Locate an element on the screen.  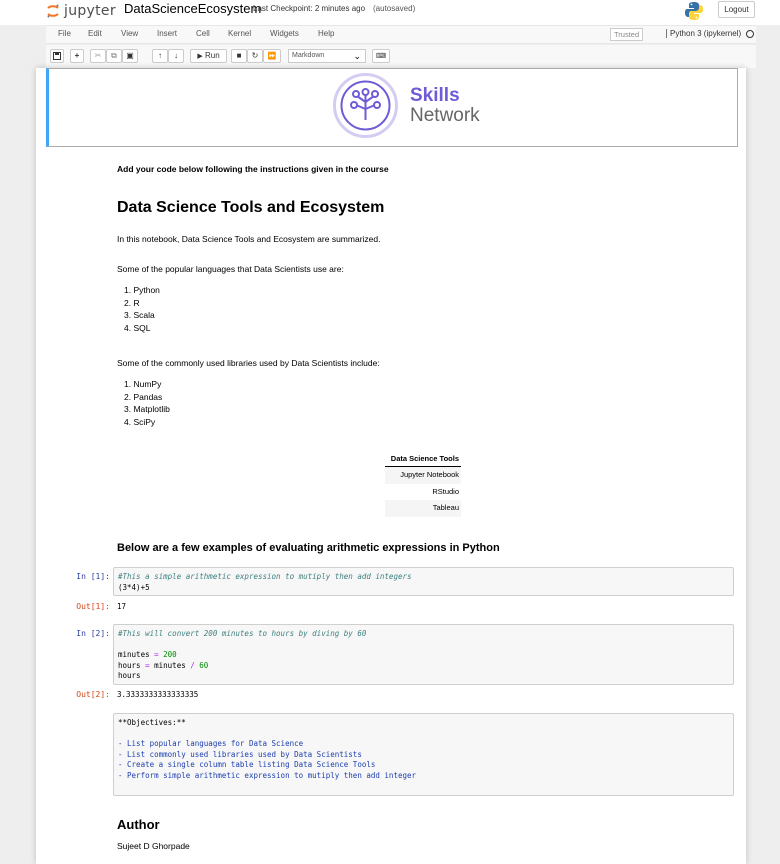
move-down-icon: ↓ is located at coordinates (176, 55).